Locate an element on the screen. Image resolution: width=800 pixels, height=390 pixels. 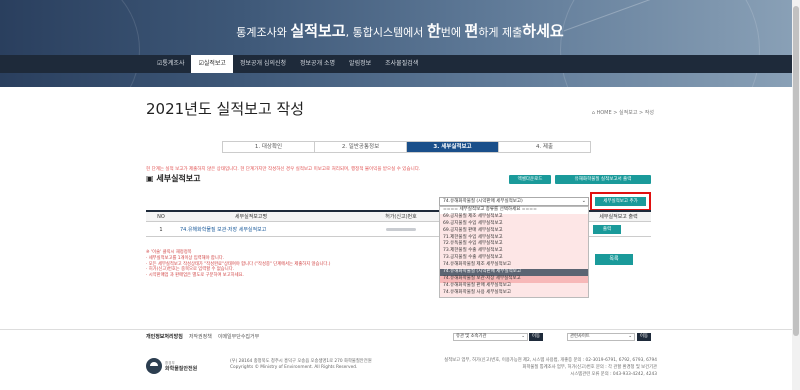
report-type-select-value: 74.유해화학물질 (시약판매 세부실적보고) is located at coordinates (483, 201).